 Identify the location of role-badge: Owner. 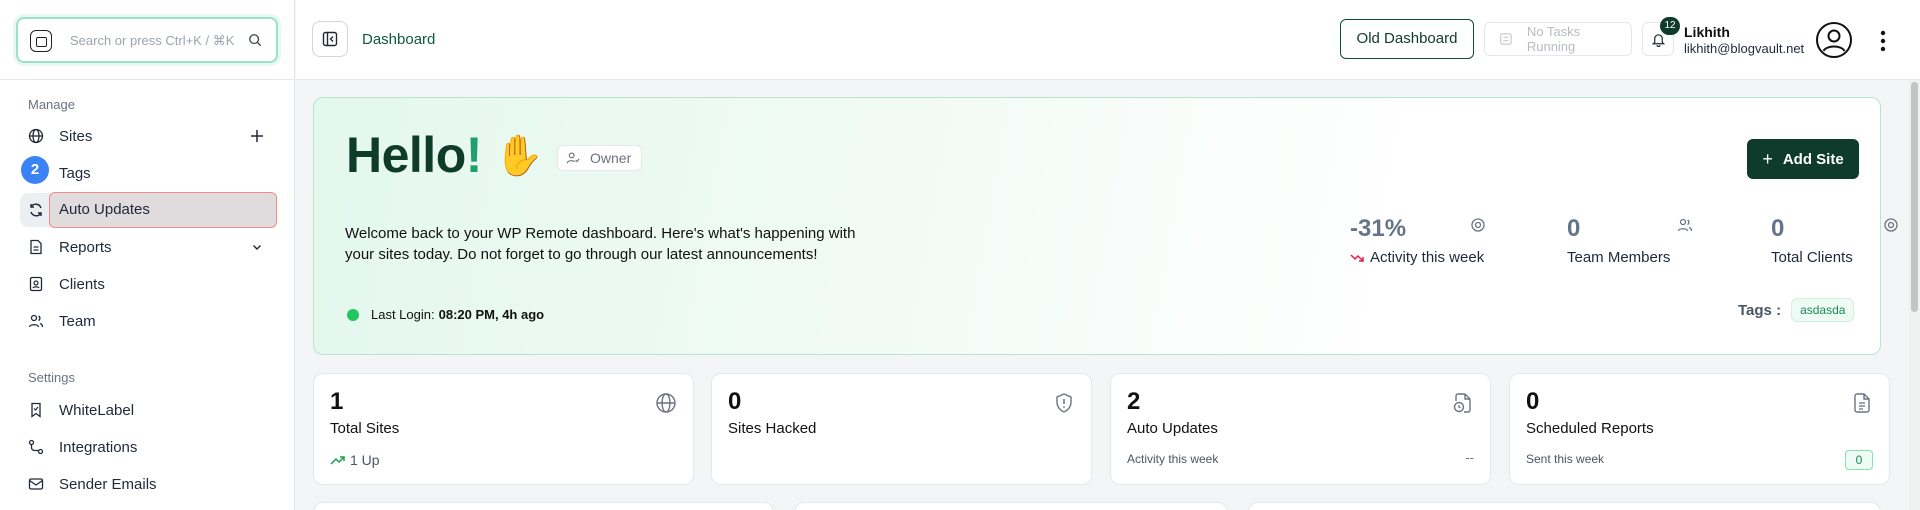
(600, 158).